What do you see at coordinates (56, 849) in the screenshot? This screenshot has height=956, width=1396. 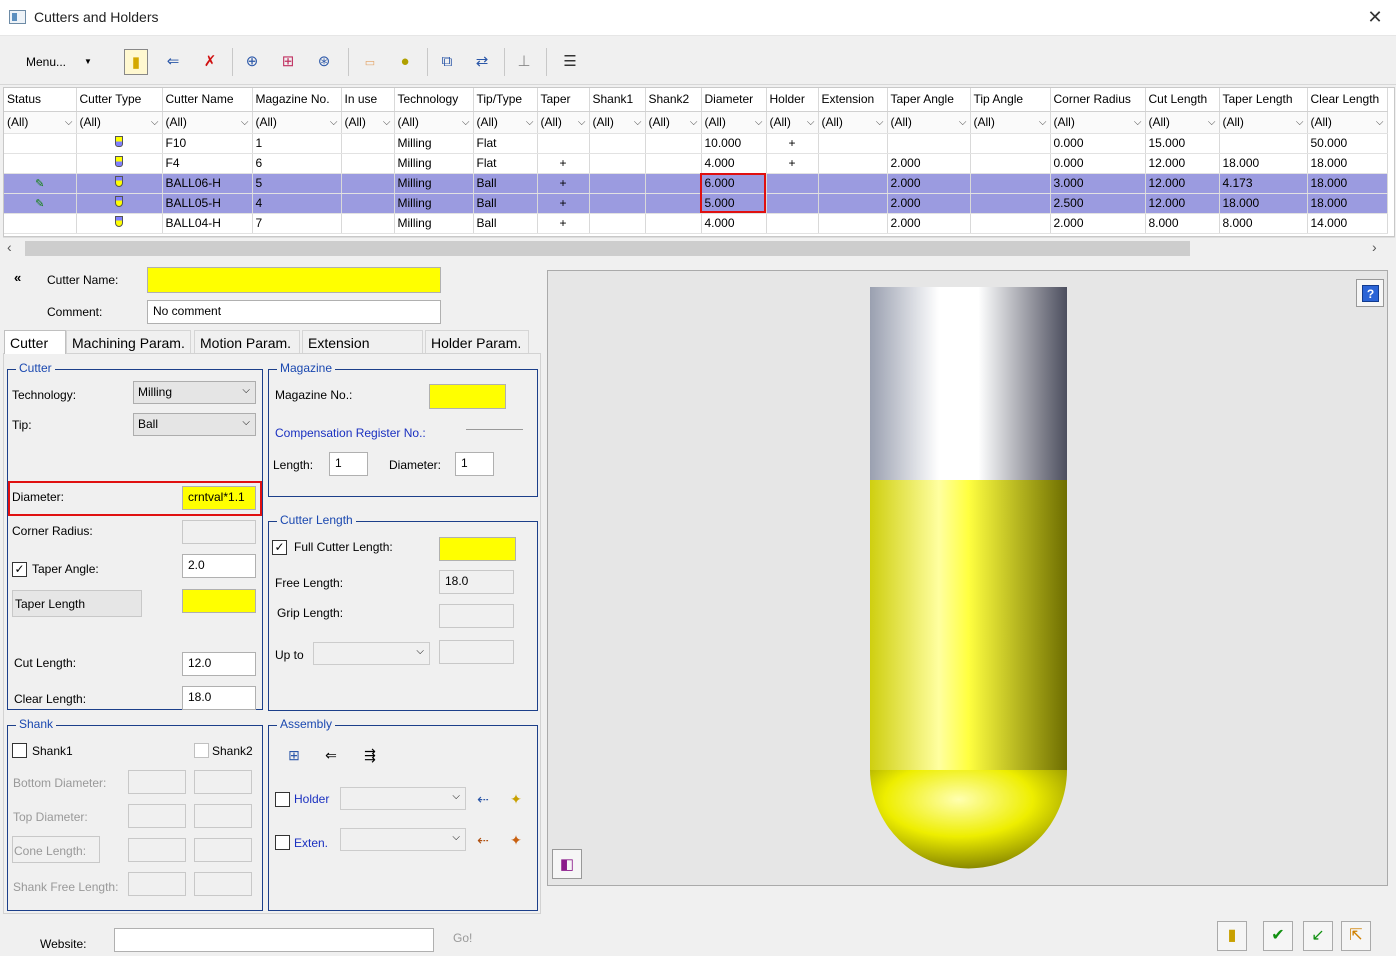 I see `cone-length-button: Cone Length:` at bounding box center [56, 849].